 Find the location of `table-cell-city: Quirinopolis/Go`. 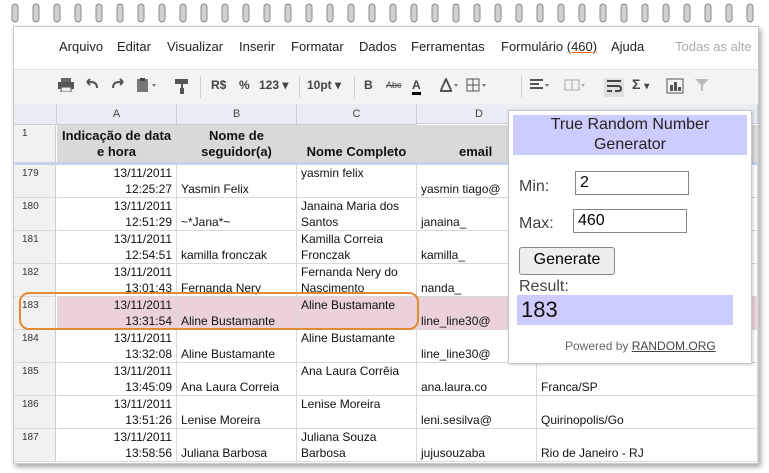

table-cell-city: Quirinopolis/Go is located at coordinates (647, 412).